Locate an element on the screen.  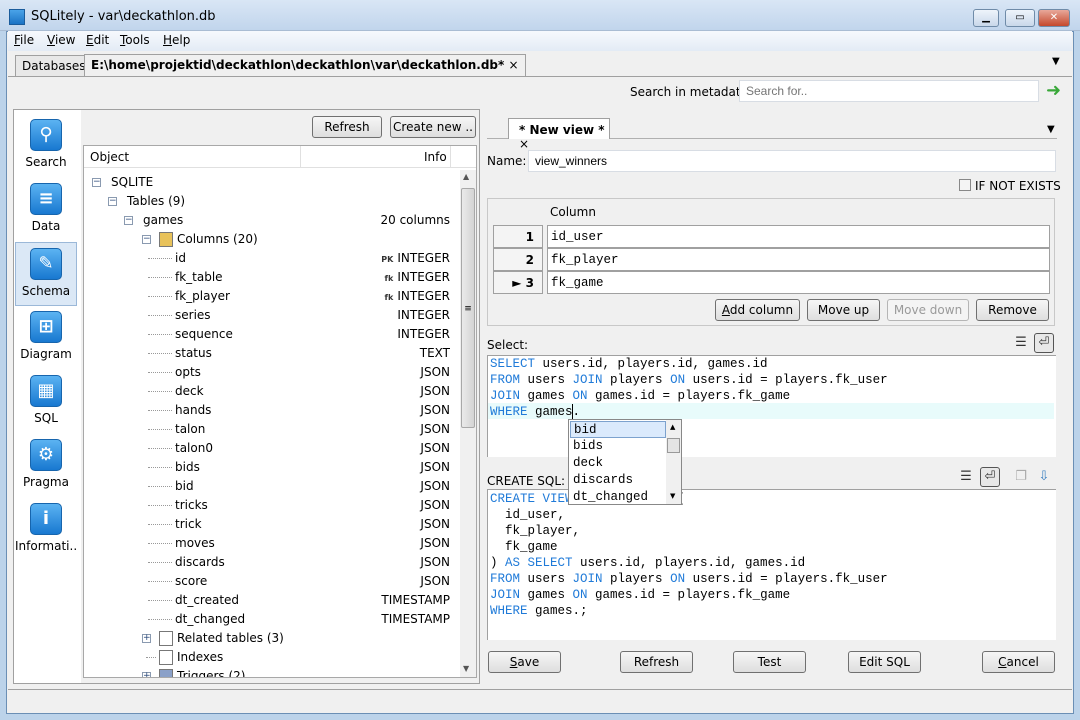
tree-row: sequence INTEGER is located at coordinates (273, 334).